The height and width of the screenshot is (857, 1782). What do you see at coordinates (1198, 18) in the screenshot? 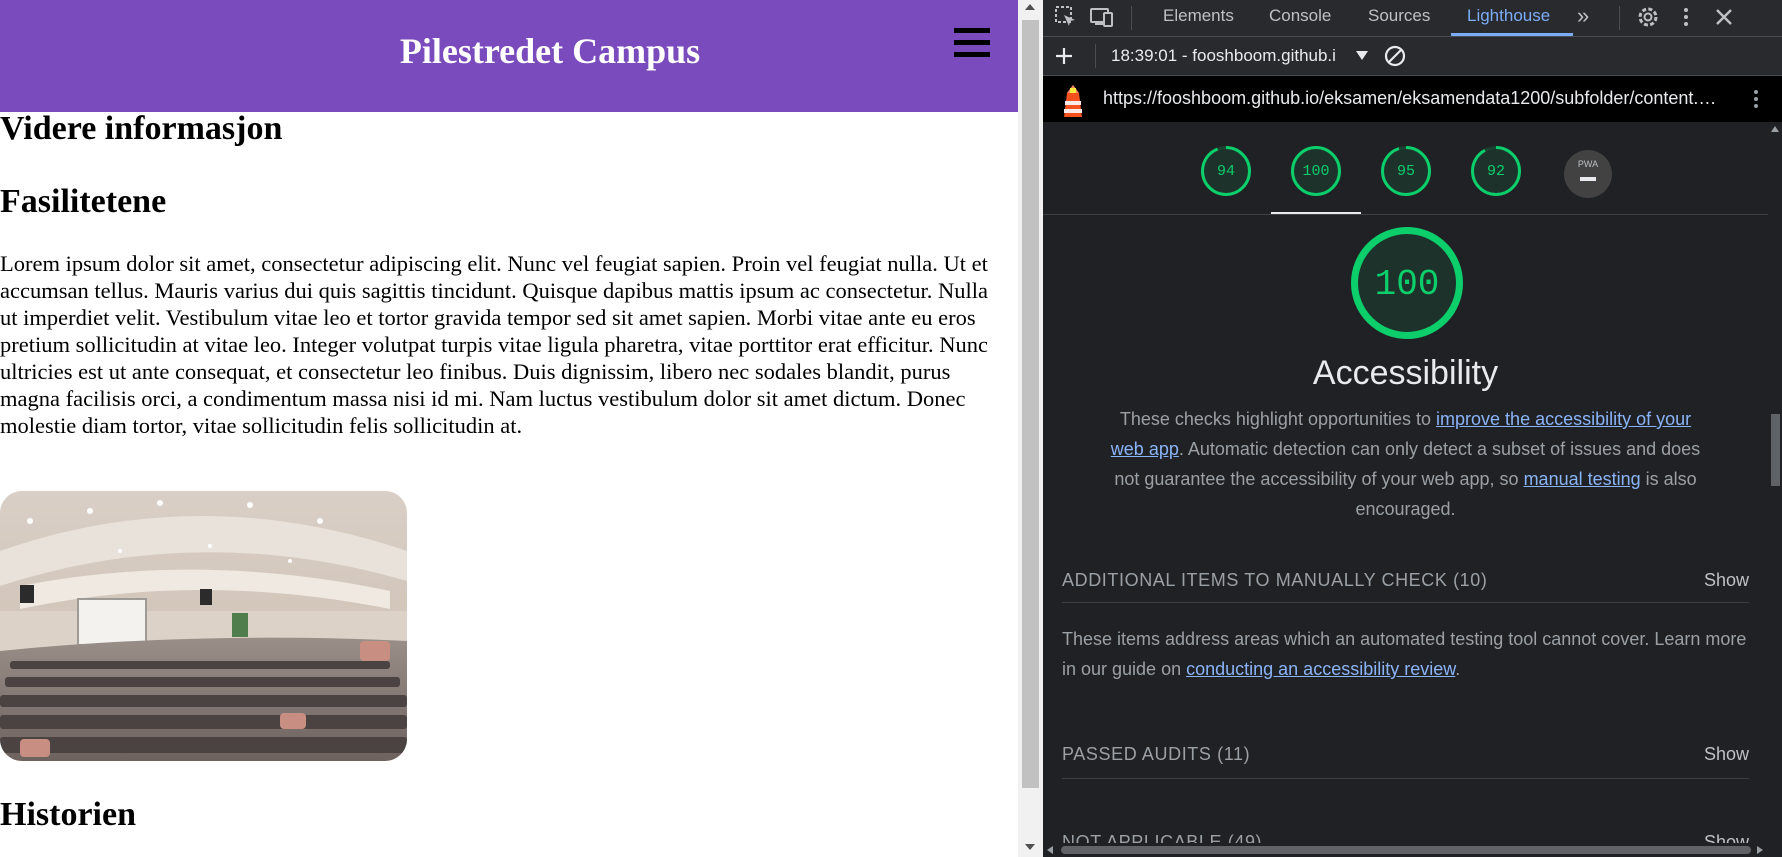
I see `tab-elements: Elements` at bounding box center [1198, 18].